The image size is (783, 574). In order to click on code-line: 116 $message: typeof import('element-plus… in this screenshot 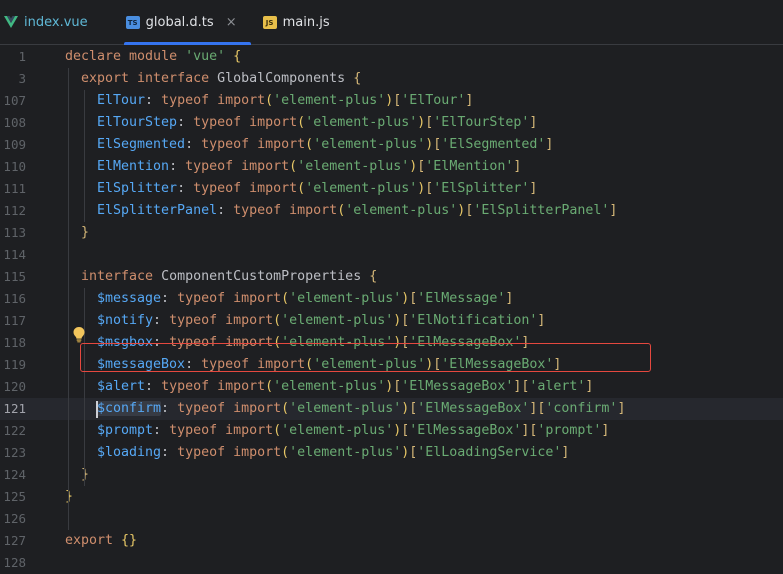, I will do `click(391, 299)`.